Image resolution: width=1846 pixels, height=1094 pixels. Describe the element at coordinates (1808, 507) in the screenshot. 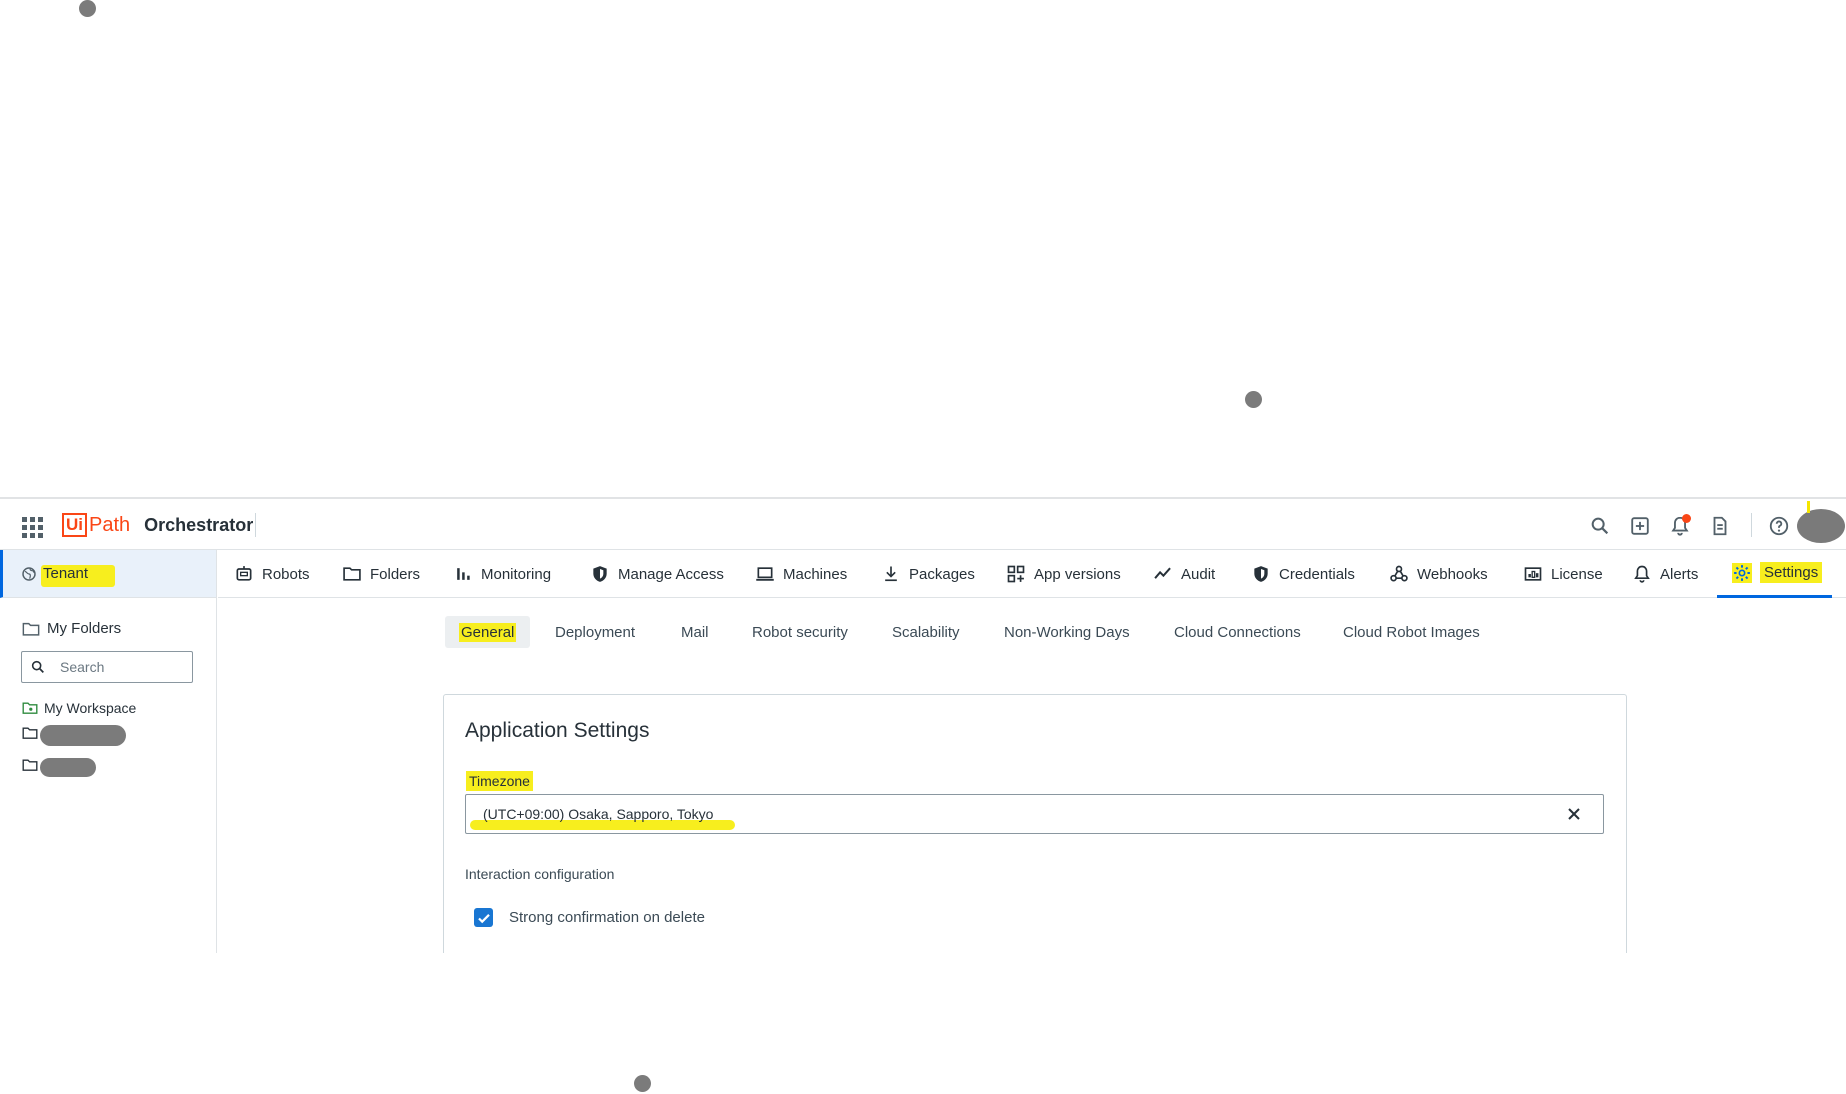

I see `highlight-mark` at that location.